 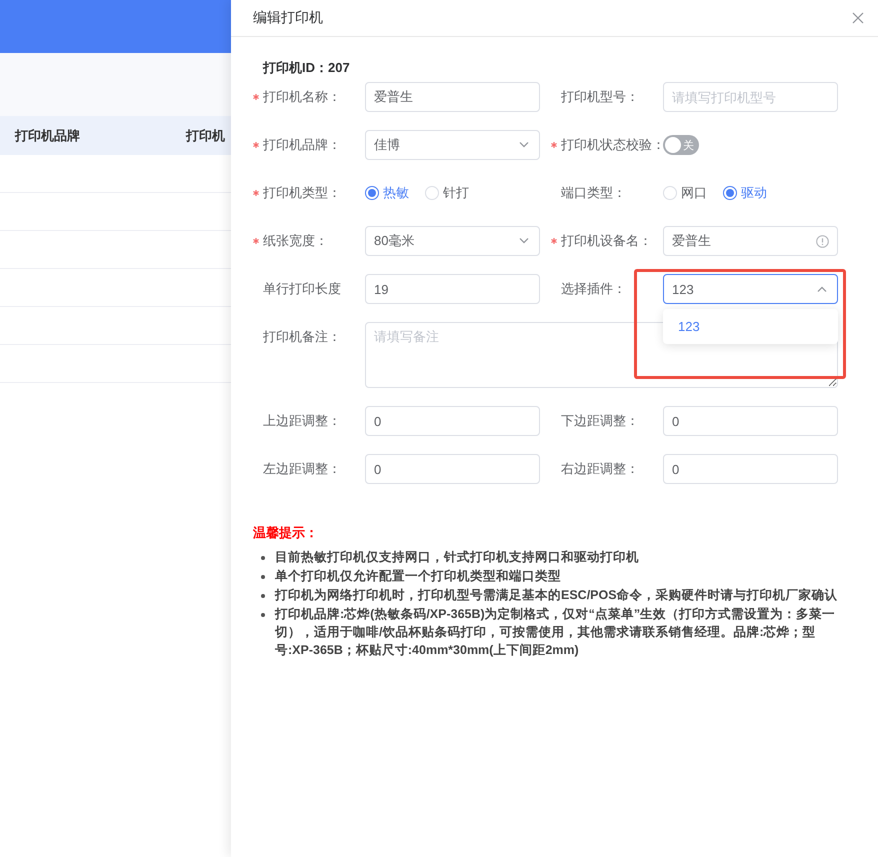 I want to click on field-label: 打印机备注：, so click(x=302, y=337).